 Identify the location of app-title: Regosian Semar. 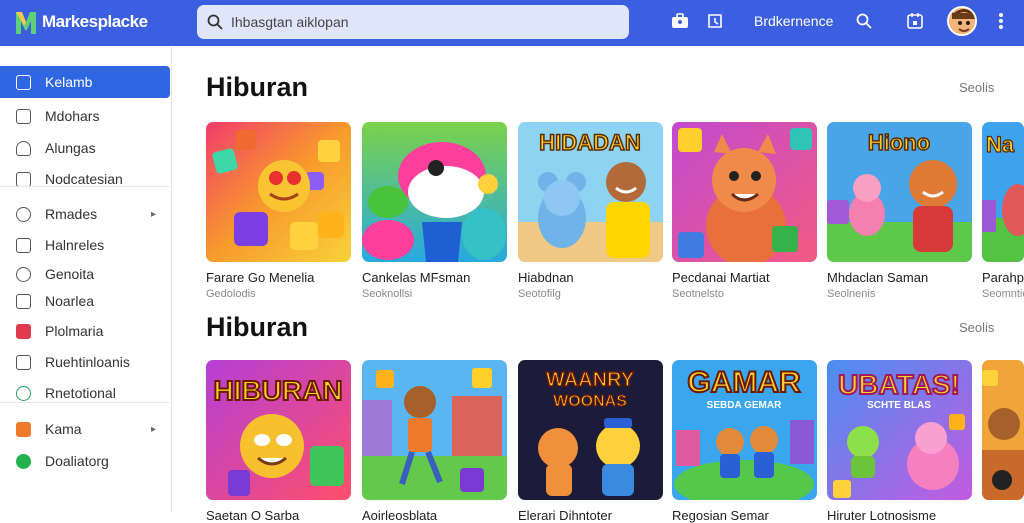
(720, 515).